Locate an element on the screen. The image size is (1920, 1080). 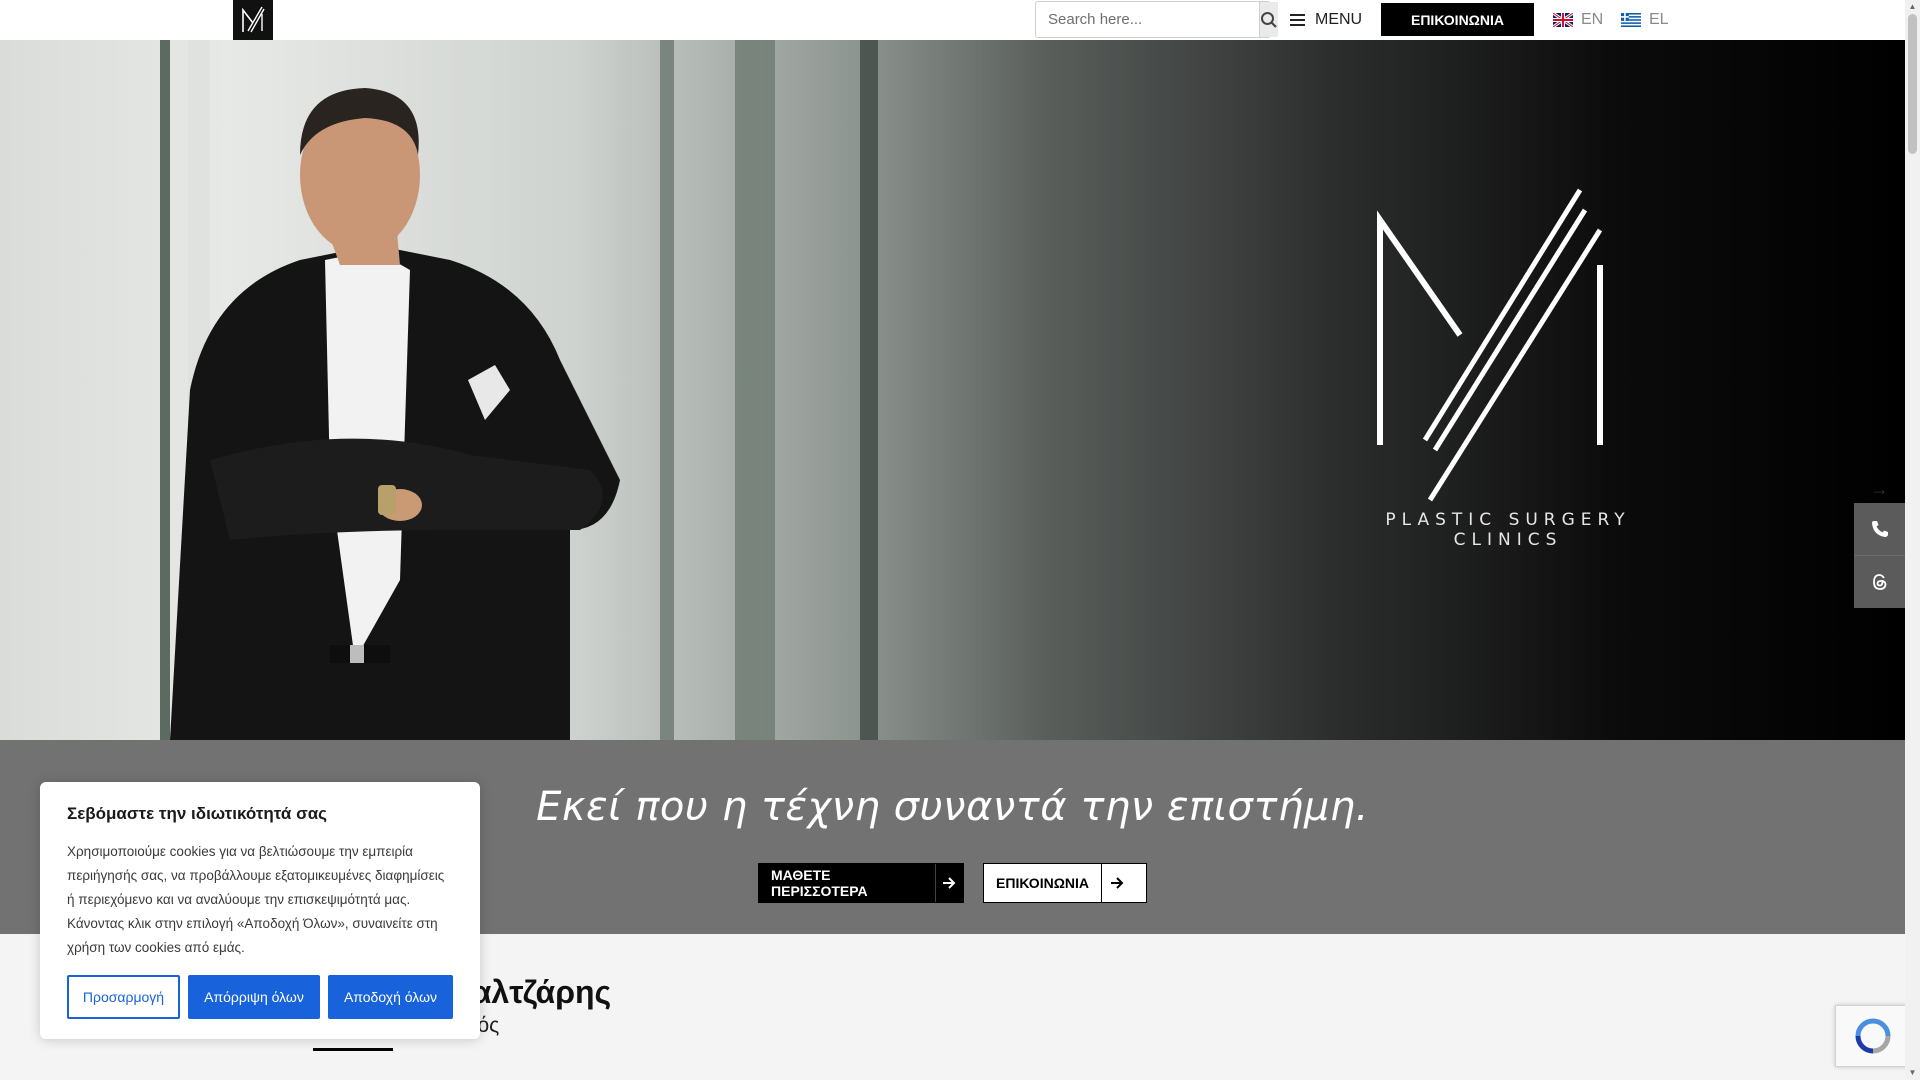
site-logo is located at coordinates (253, 20).